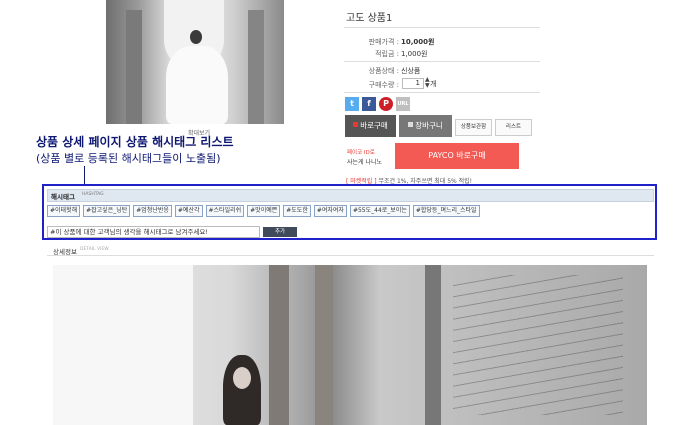 The width and height of the screenshot is (700, 425). I want to click on hashtag-item: #맛이예쁜, so click(264, 211).